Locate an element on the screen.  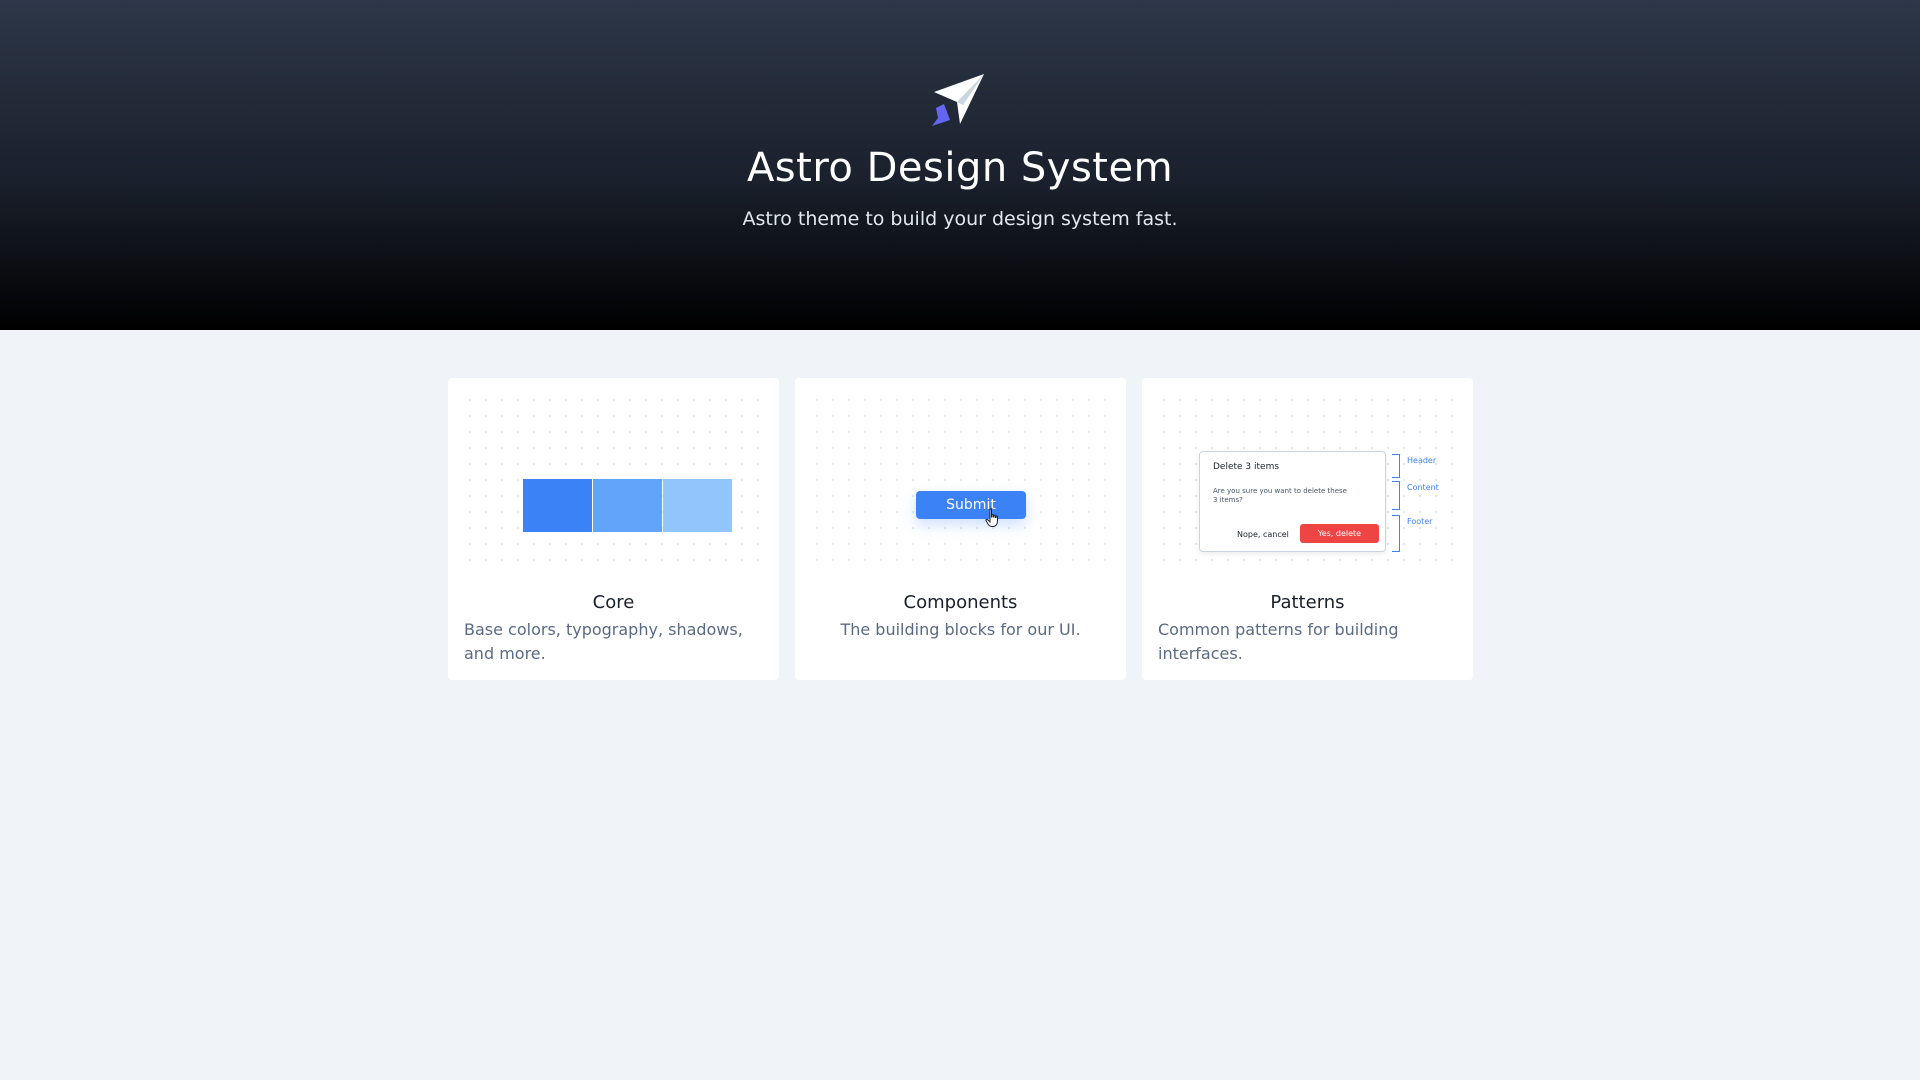
core-preview is located at coordinates (613, 483).